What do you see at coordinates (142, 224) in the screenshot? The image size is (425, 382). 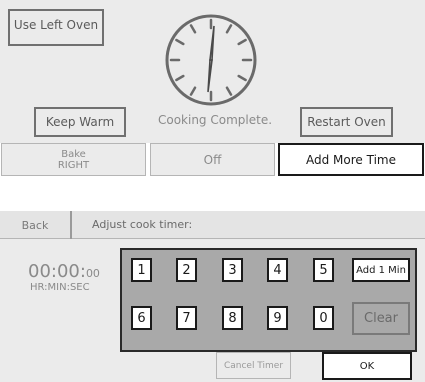 I see `page-title: Adjust cook timer:` at bounding box center [142, 224].